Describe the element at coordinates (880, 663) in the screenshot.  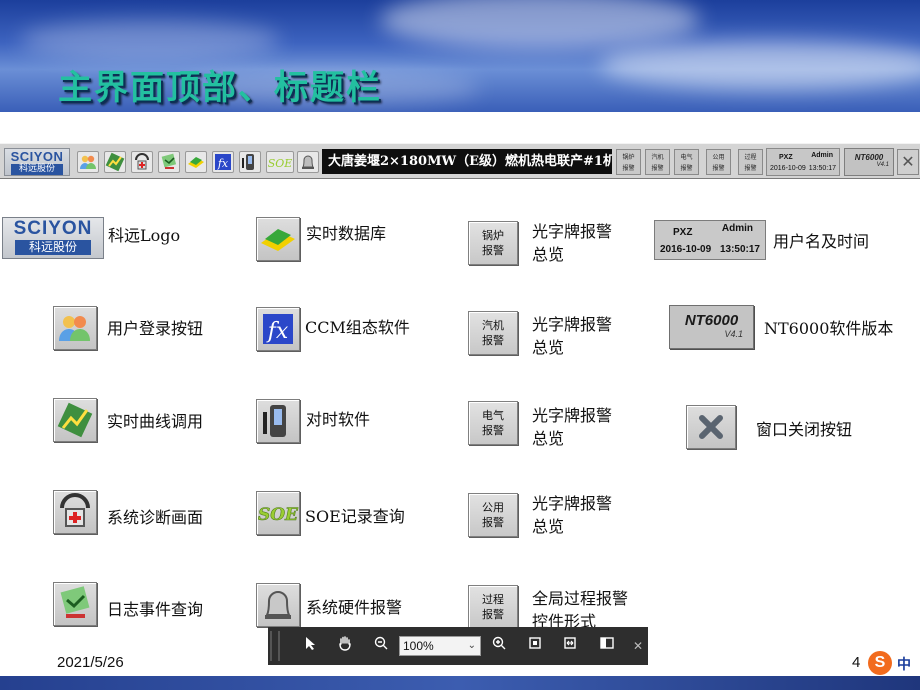
I see `sogou-ime-icon: S` at that location.